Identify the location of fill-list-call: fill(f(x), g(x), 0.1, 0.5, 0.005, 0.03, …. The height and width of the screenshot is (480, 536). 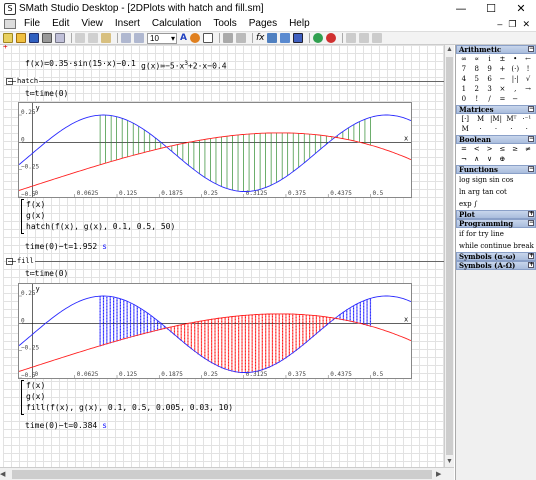
(129, 407).